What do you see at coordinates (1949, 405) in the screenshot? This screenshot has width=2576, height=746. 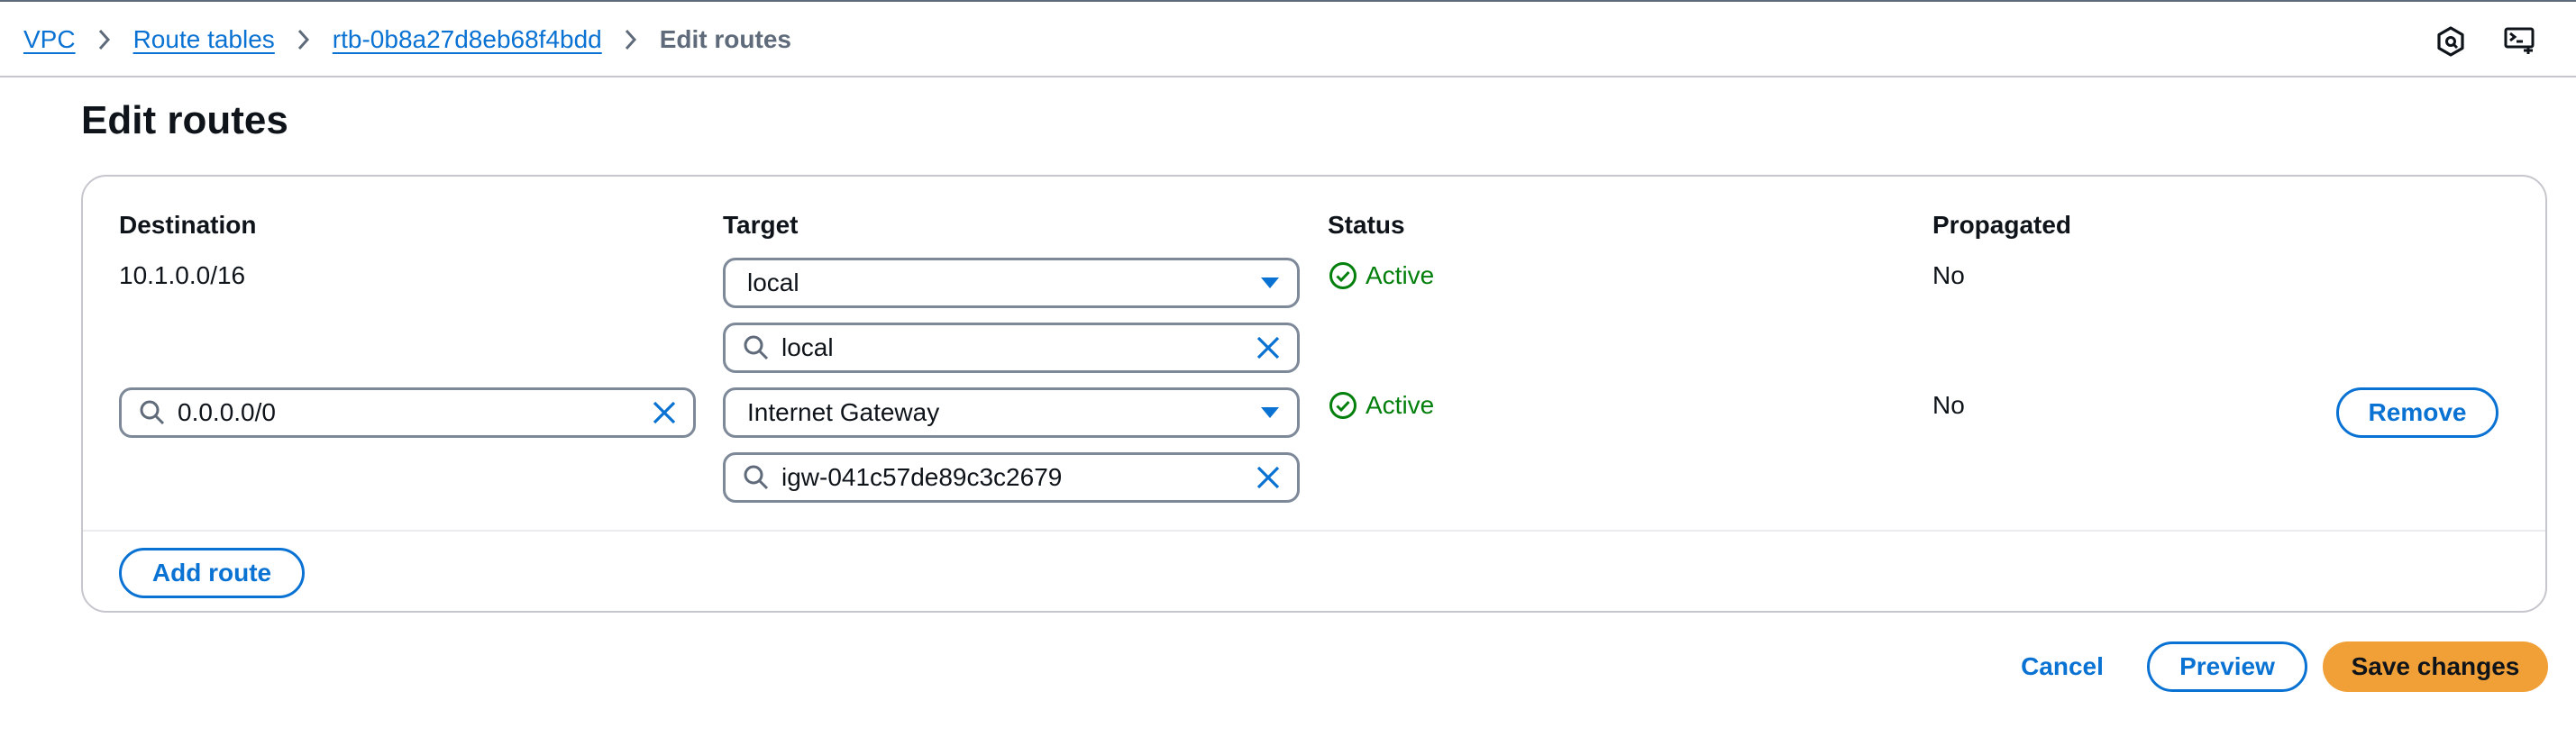 I see `route-2-propagated: No` at bounding box center [1949, 405].